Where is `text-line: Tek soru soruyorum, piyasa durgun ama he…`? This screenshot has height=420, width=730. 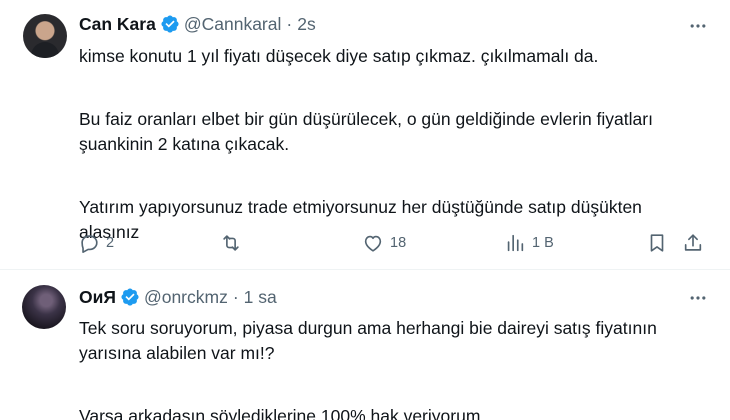
text-line: Tek soru soruyorum, piyasa durgun ama he… is located at coordinates (368, 328).